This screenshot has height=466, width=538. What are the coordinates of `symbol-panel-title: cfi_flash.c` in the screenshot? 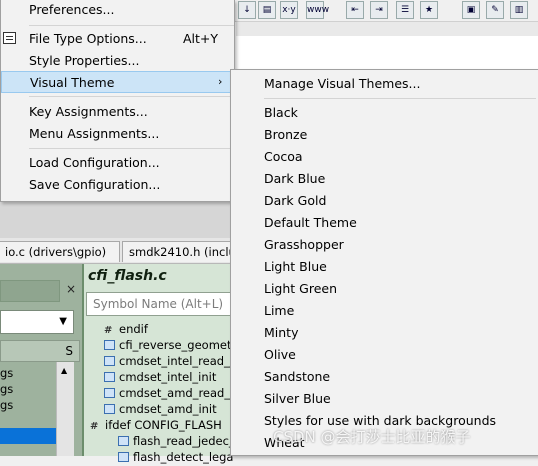 It's located at (127, 276).